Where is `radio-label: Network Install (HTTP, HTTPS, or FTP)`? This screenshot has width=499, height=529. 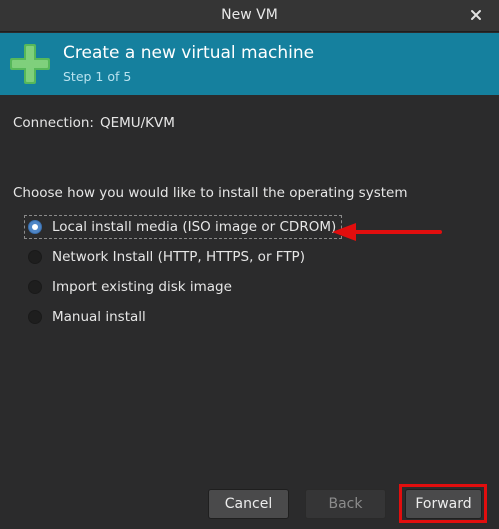
radio-label: Network Install (HTTP, HTTPS, or FTP) is located at coordinates (178, 257).